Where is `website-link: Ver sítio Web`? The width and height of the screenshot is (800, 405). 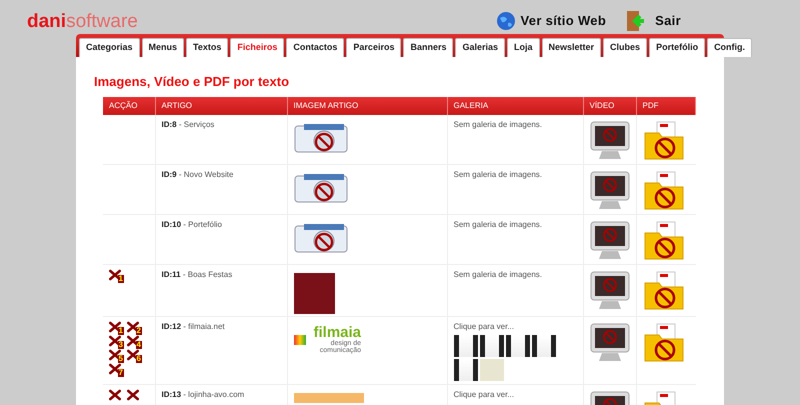 website-link: Ver sítio Web is located at coordinates (551, 21).